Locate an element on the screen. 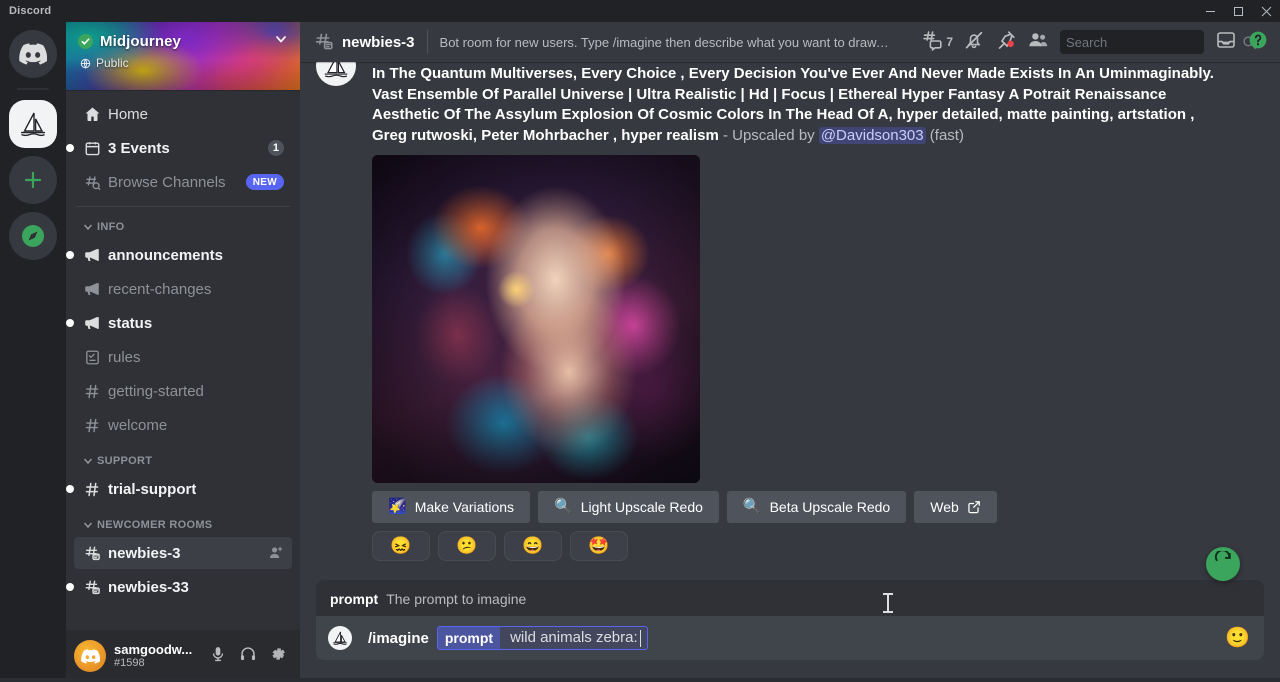 The width and height of the screenshot is (1280, 682). user-mention: @Davidson303 is located at coordinates (872, 135).